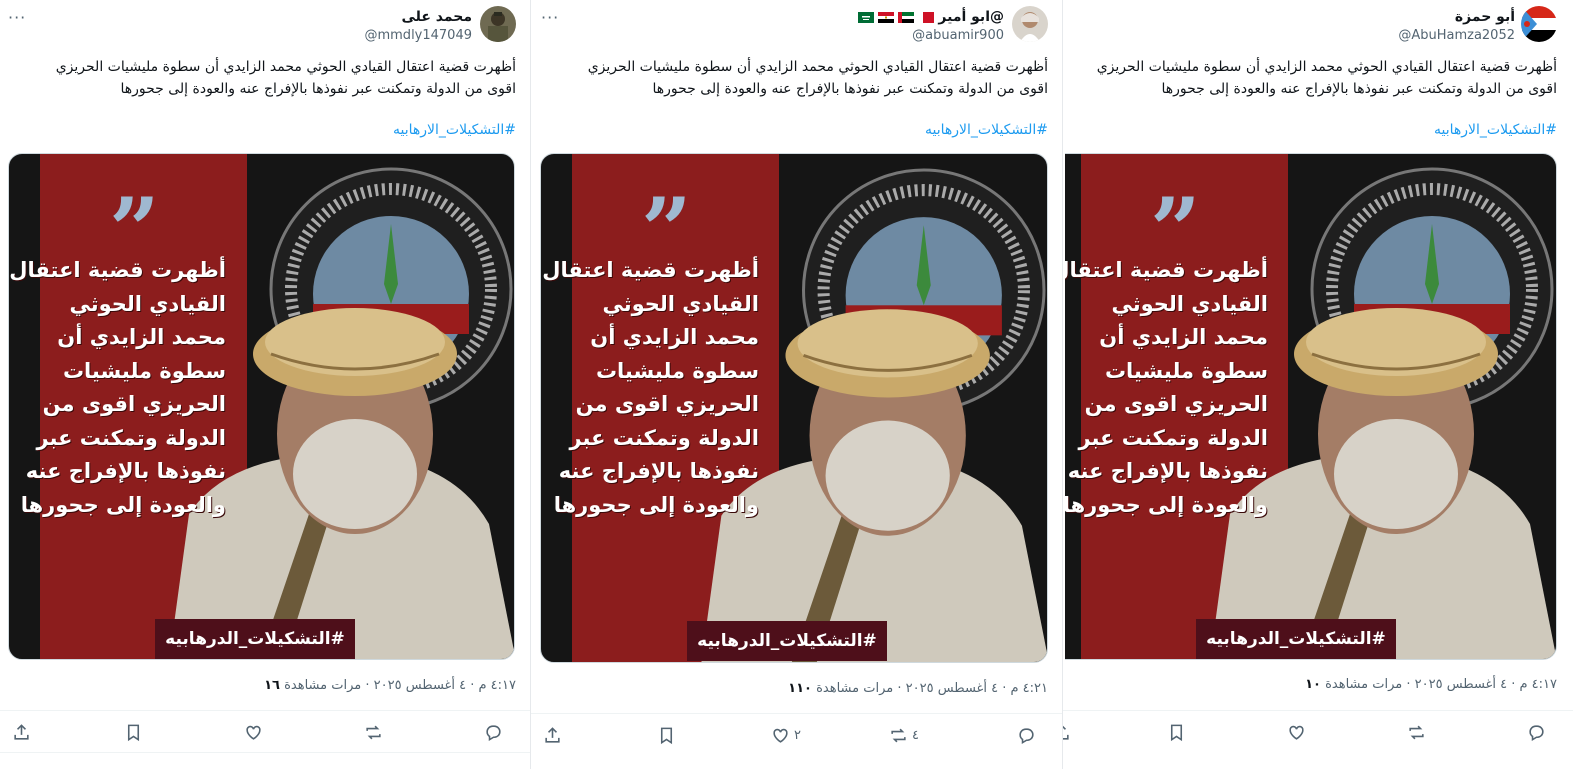 The width and height of the screenshot is (1573, 769). I want to click on views-count: ١٠, so click(1313, 684).